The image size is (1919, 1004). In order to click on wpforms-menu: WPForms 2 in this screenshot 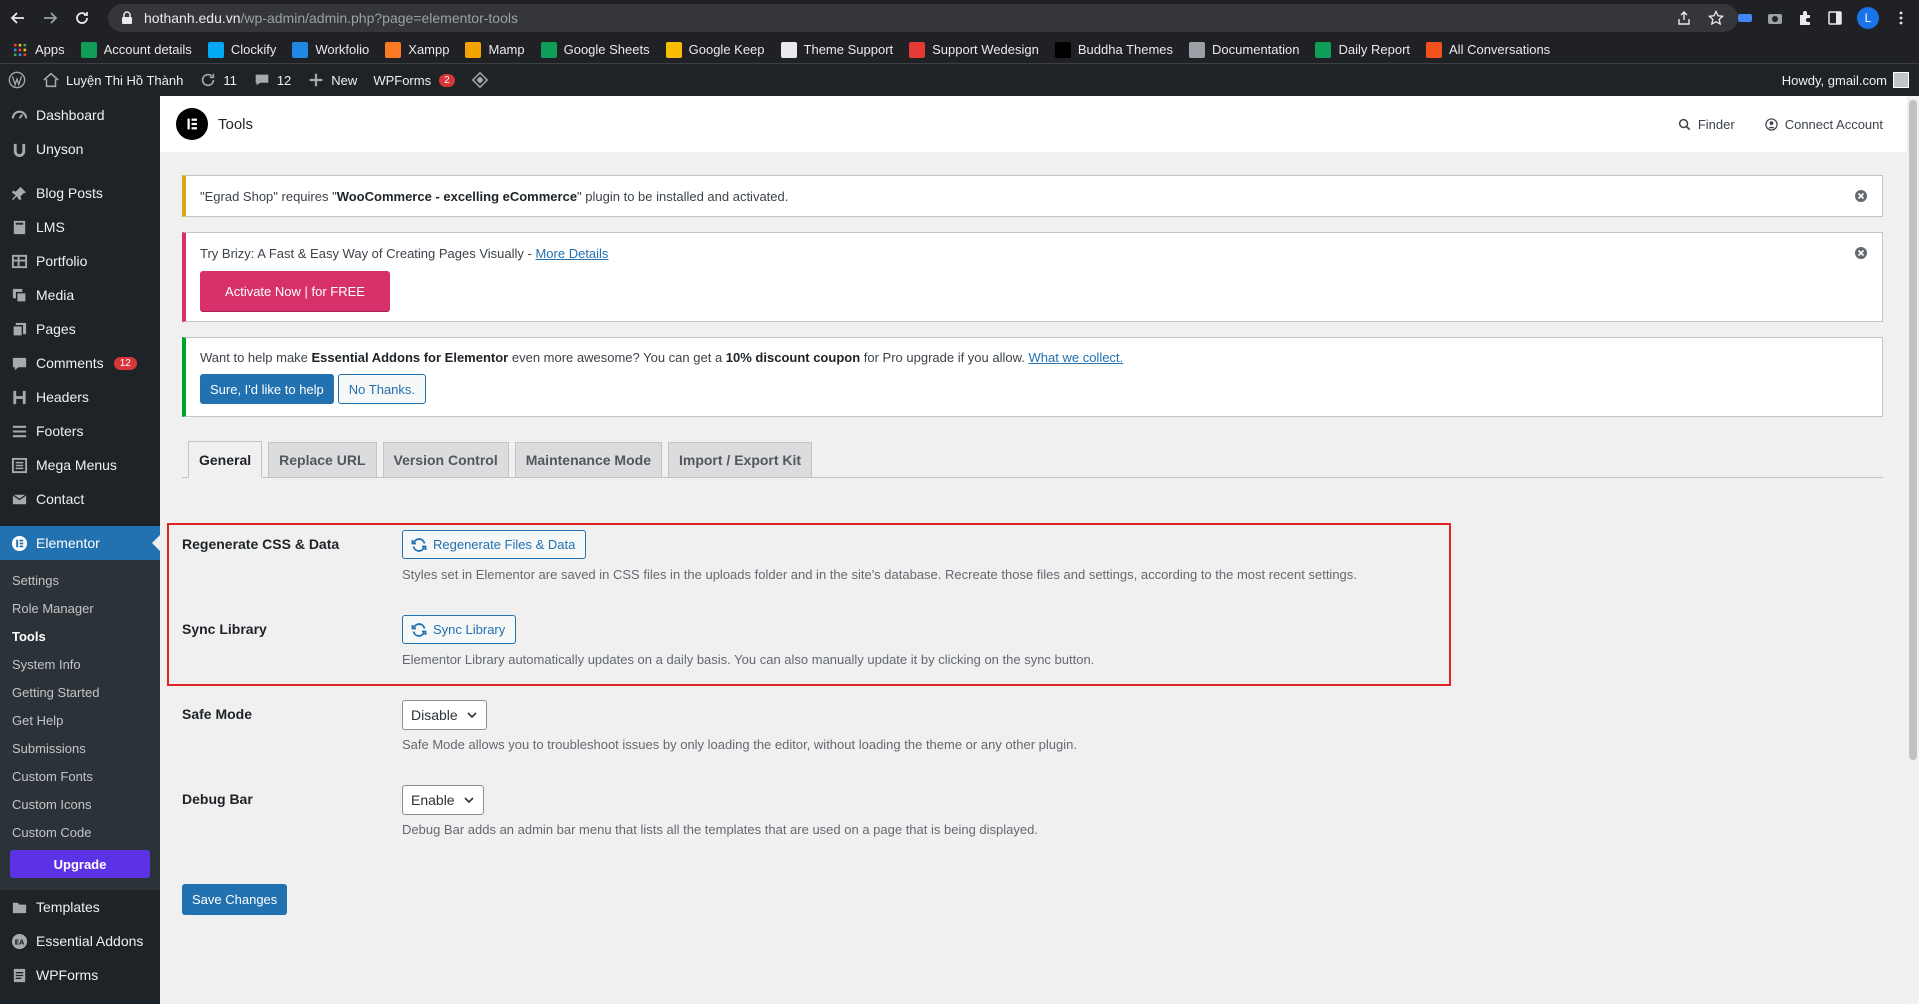, I will do `click(413, 80)`.